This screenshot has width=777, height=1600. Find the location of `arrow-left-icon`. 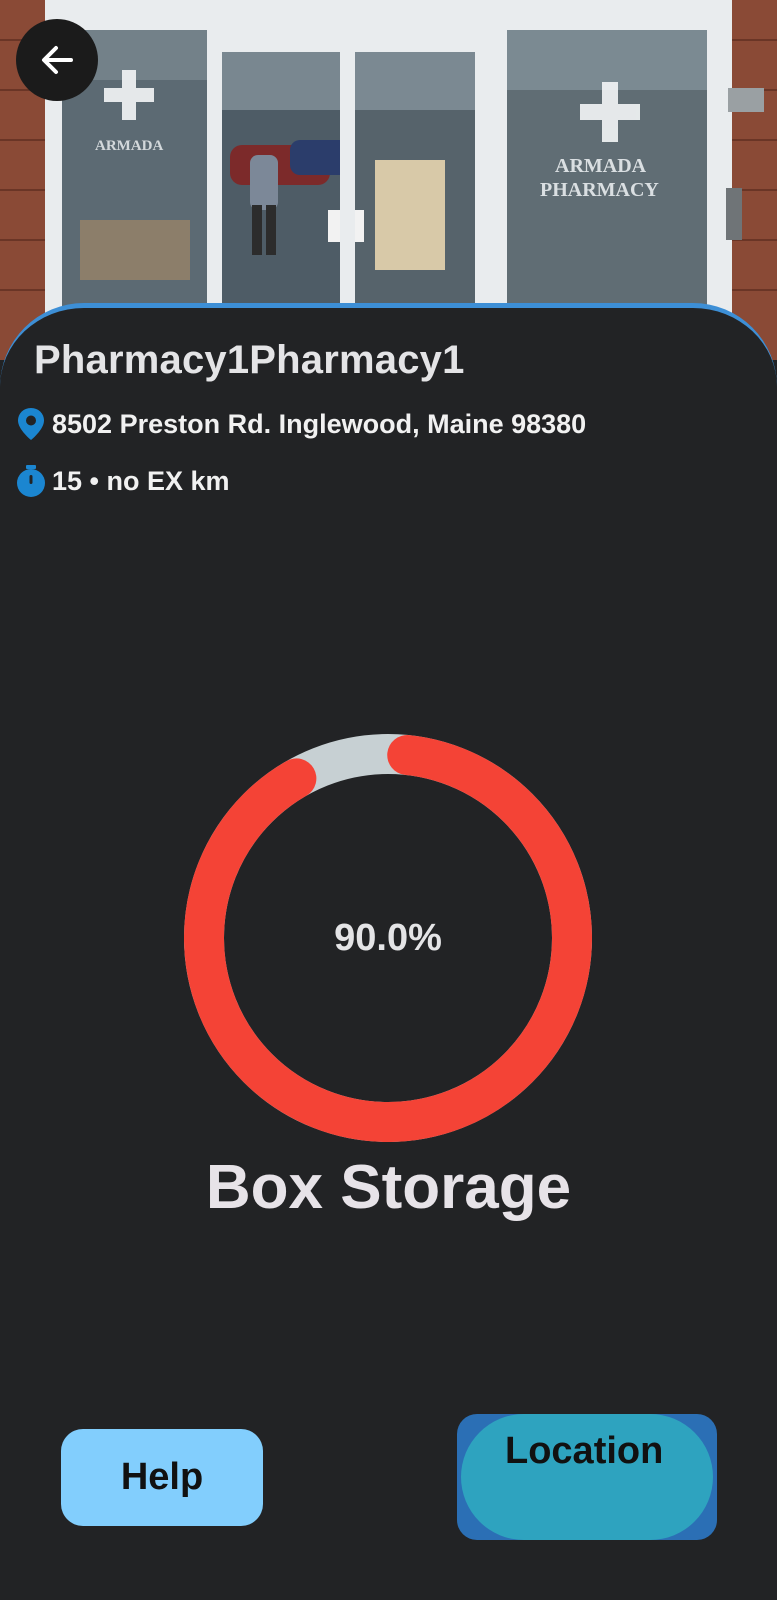

arrow-left-icon is located at coordinates (57, 60).